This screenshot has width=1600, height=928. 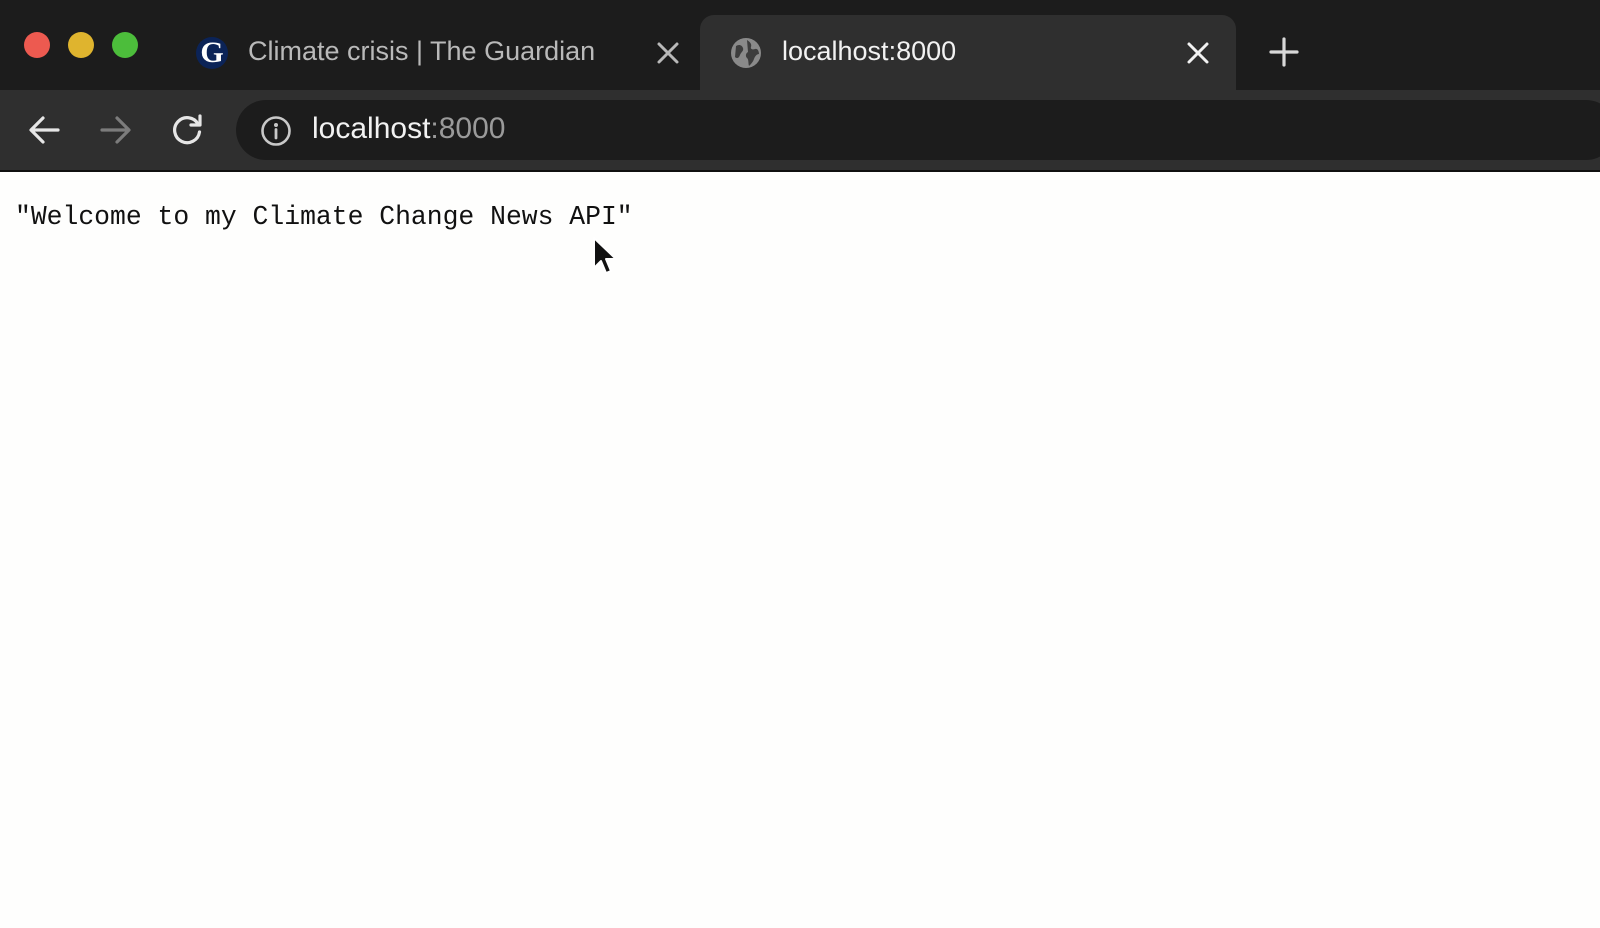 What do you see at coordinates (371, 128) in the screenshot?
I see `url-host: localhost` at bounding box center [371, 128].